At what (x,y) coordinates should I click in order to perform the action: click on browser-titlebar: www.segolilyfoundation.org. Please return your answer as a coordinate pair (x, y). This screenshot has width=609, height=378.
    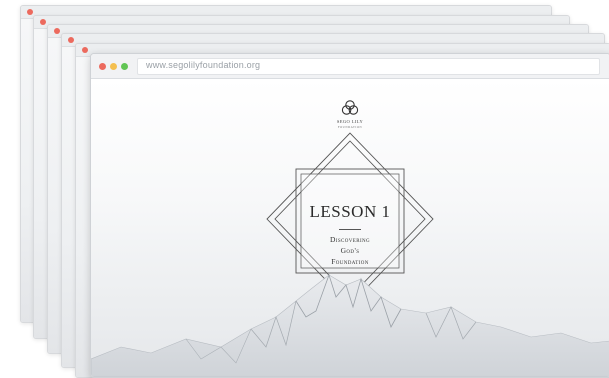
    Looking at the image, I should click on (350, 66).